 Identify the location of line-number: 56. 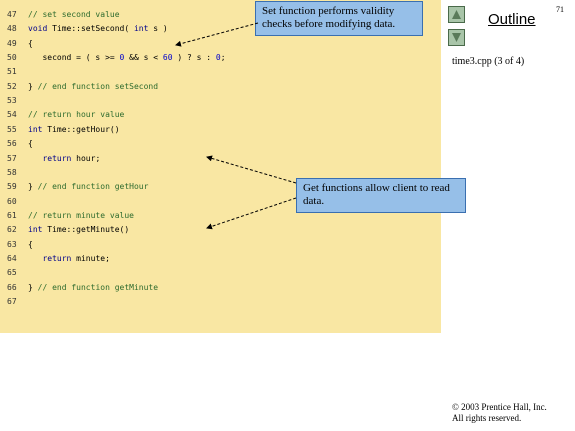
(12, 144).